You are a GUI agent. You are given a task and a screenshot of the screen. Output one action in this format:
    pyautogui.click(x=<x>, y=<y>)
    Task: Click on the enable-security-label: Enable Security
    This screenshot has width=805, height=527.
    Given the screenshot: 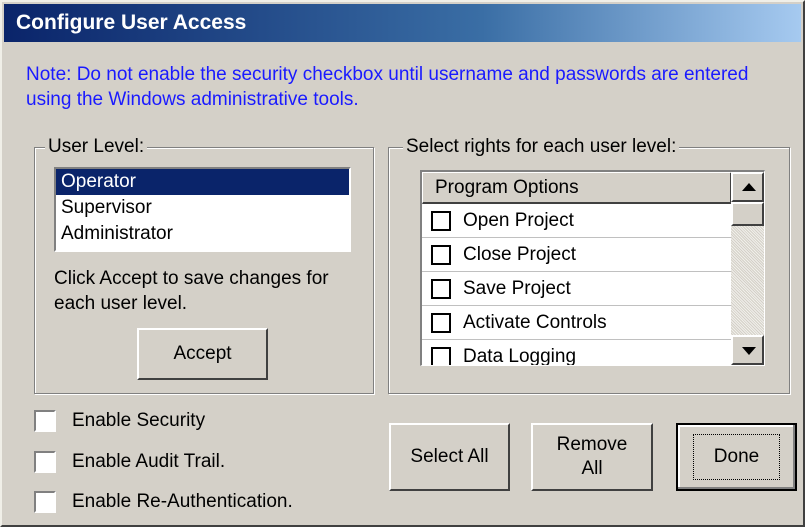 What is the action you would take?
    pyautogui.click(x=139, y=420)
    